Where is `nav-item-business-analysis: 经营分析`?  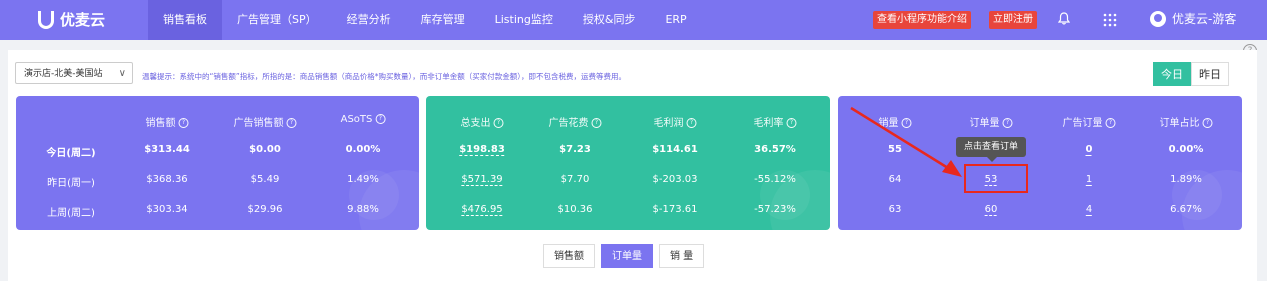
nav-item-business-analysis: 经营分析 is located at coordinates (369, 20).